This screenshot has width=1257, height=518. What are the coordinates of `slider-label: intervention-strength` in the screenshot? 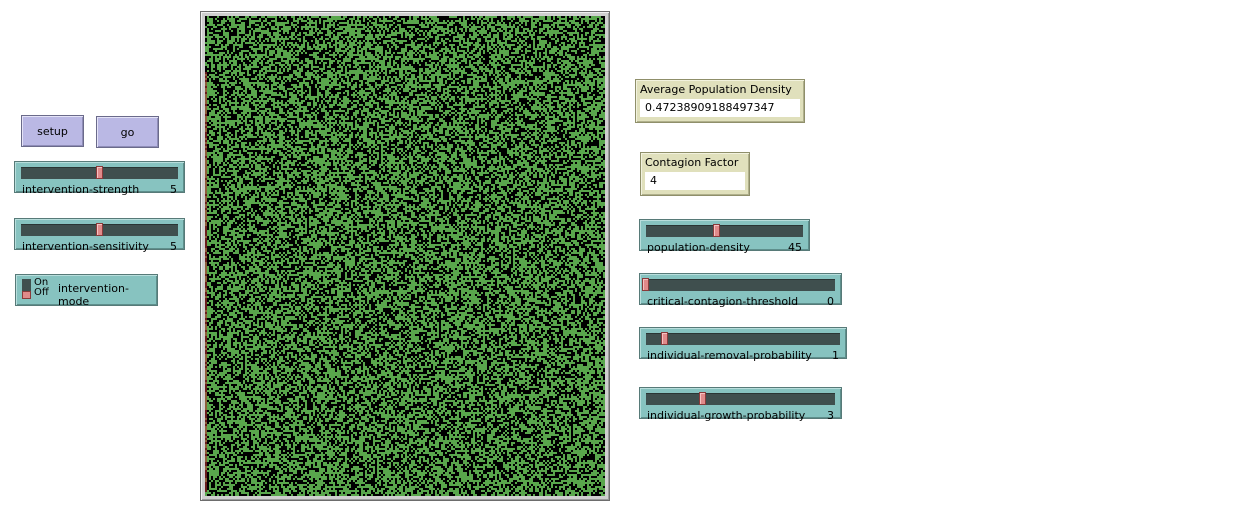 It's located at (81, 189).